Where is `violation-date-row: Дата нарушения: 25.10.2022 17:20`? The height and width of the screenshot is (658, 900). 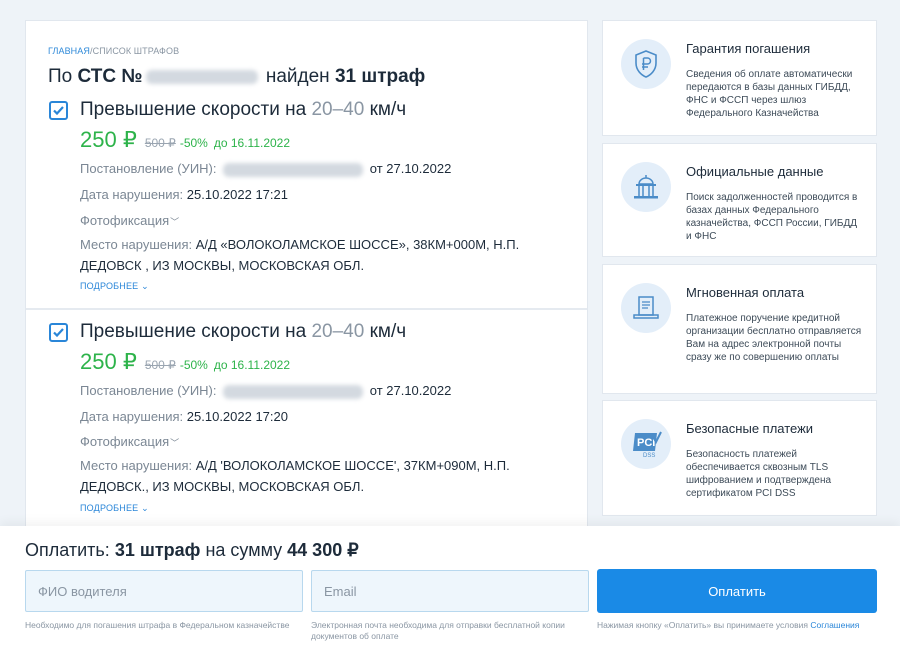
violation-date-row: Дата нарушения: 25.10.2022 17:20 is located at coordinates (184, 416).